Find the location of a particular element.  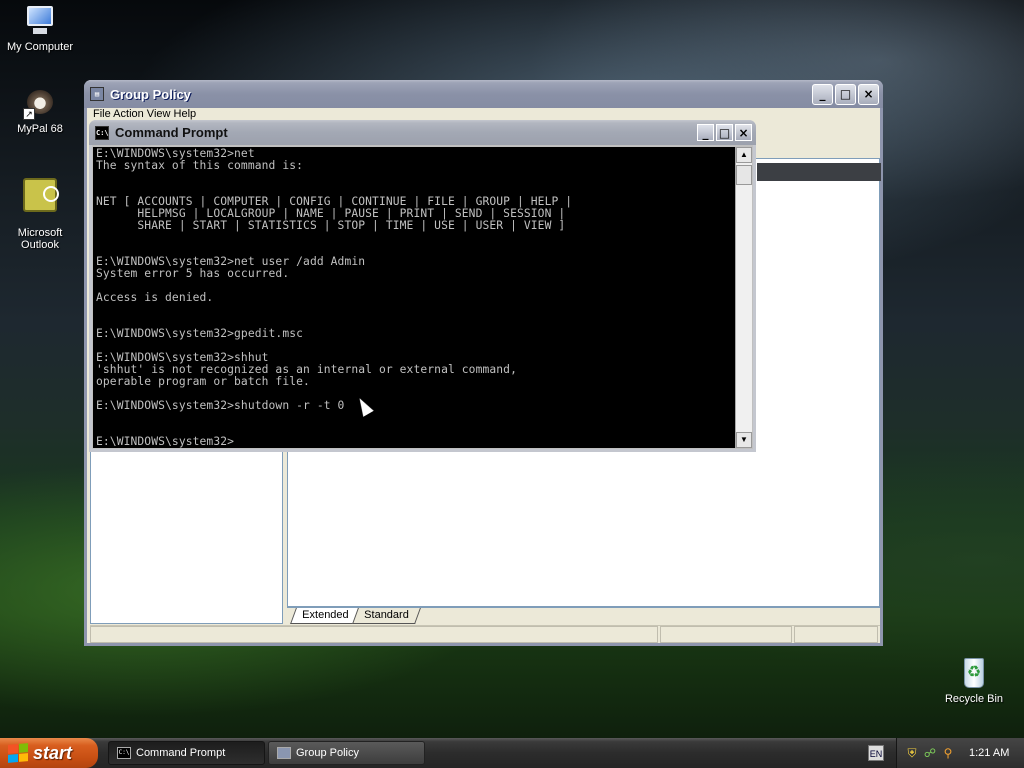

details-header is located at coordinates (819, 172).